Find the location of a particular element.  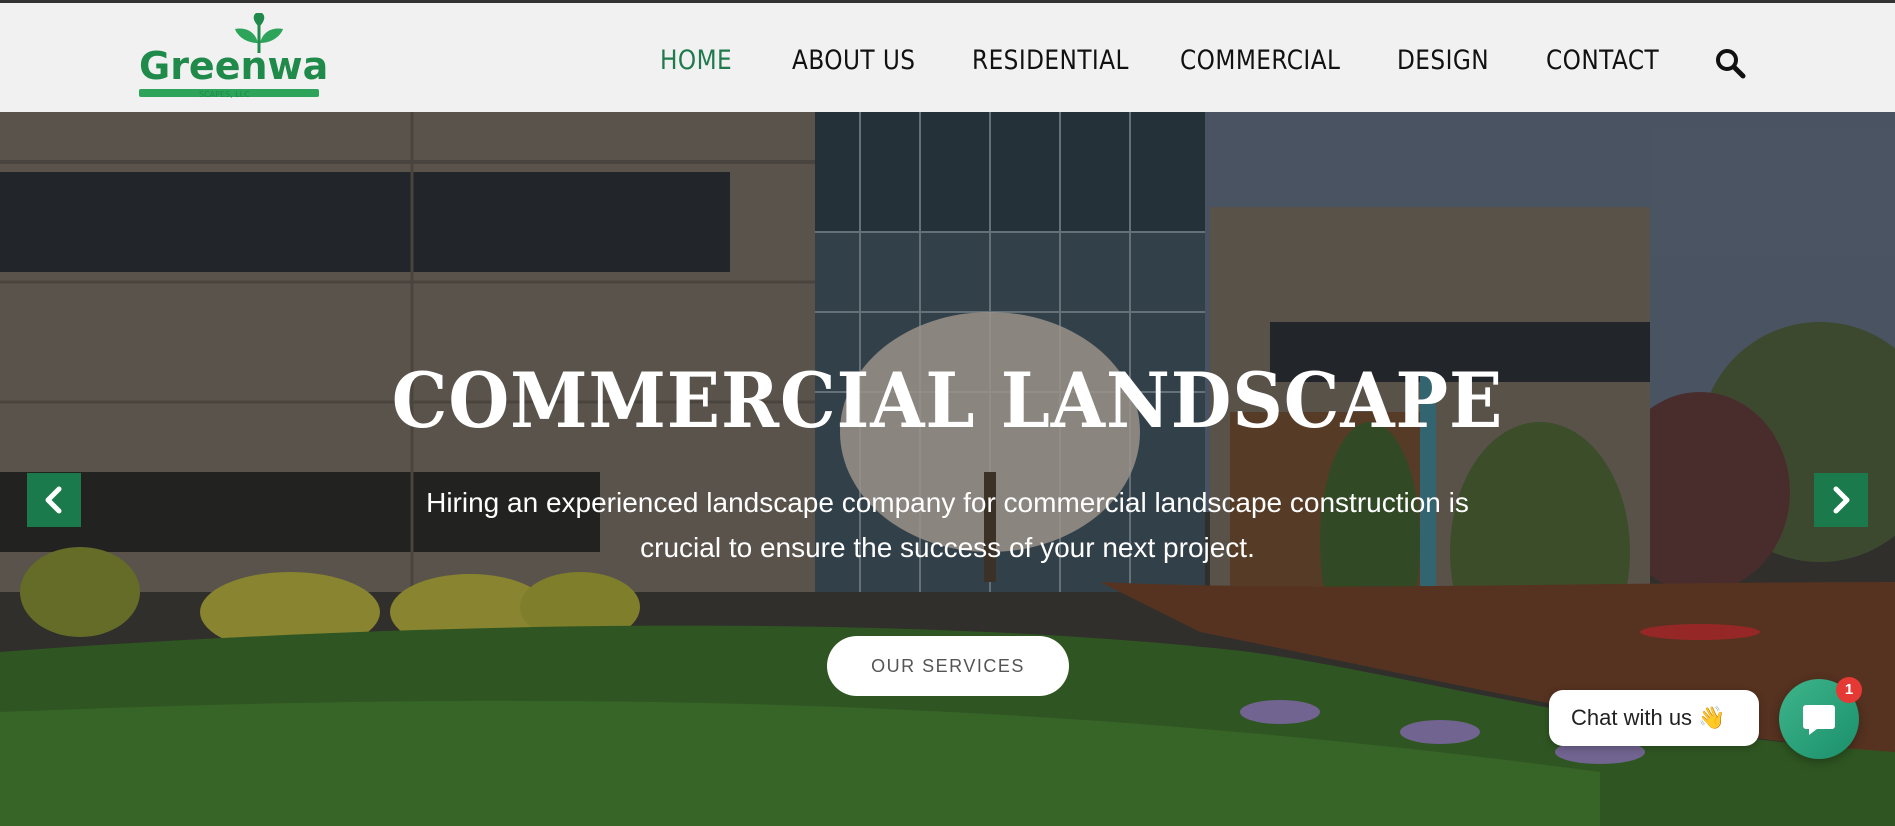

chat-prompt-bubble: Chat with us 👋 is located at coordinates (1654, 718).